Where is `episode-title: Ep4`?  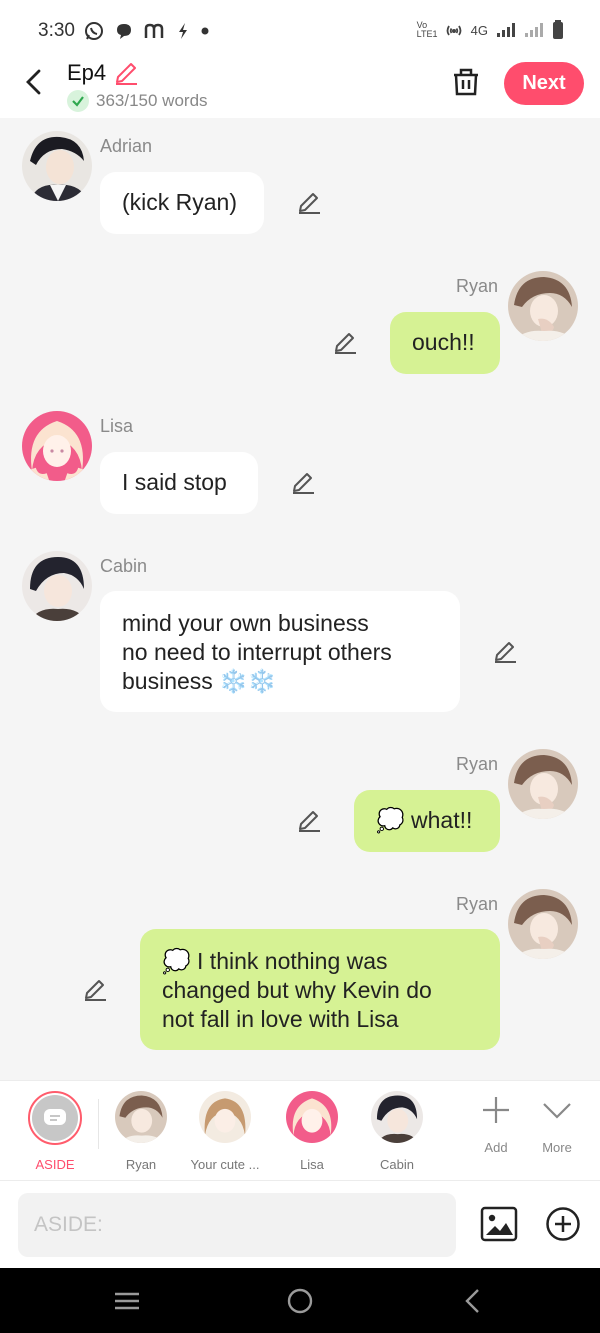
episode-title: Ep4 is located at coordinates (87, 72).